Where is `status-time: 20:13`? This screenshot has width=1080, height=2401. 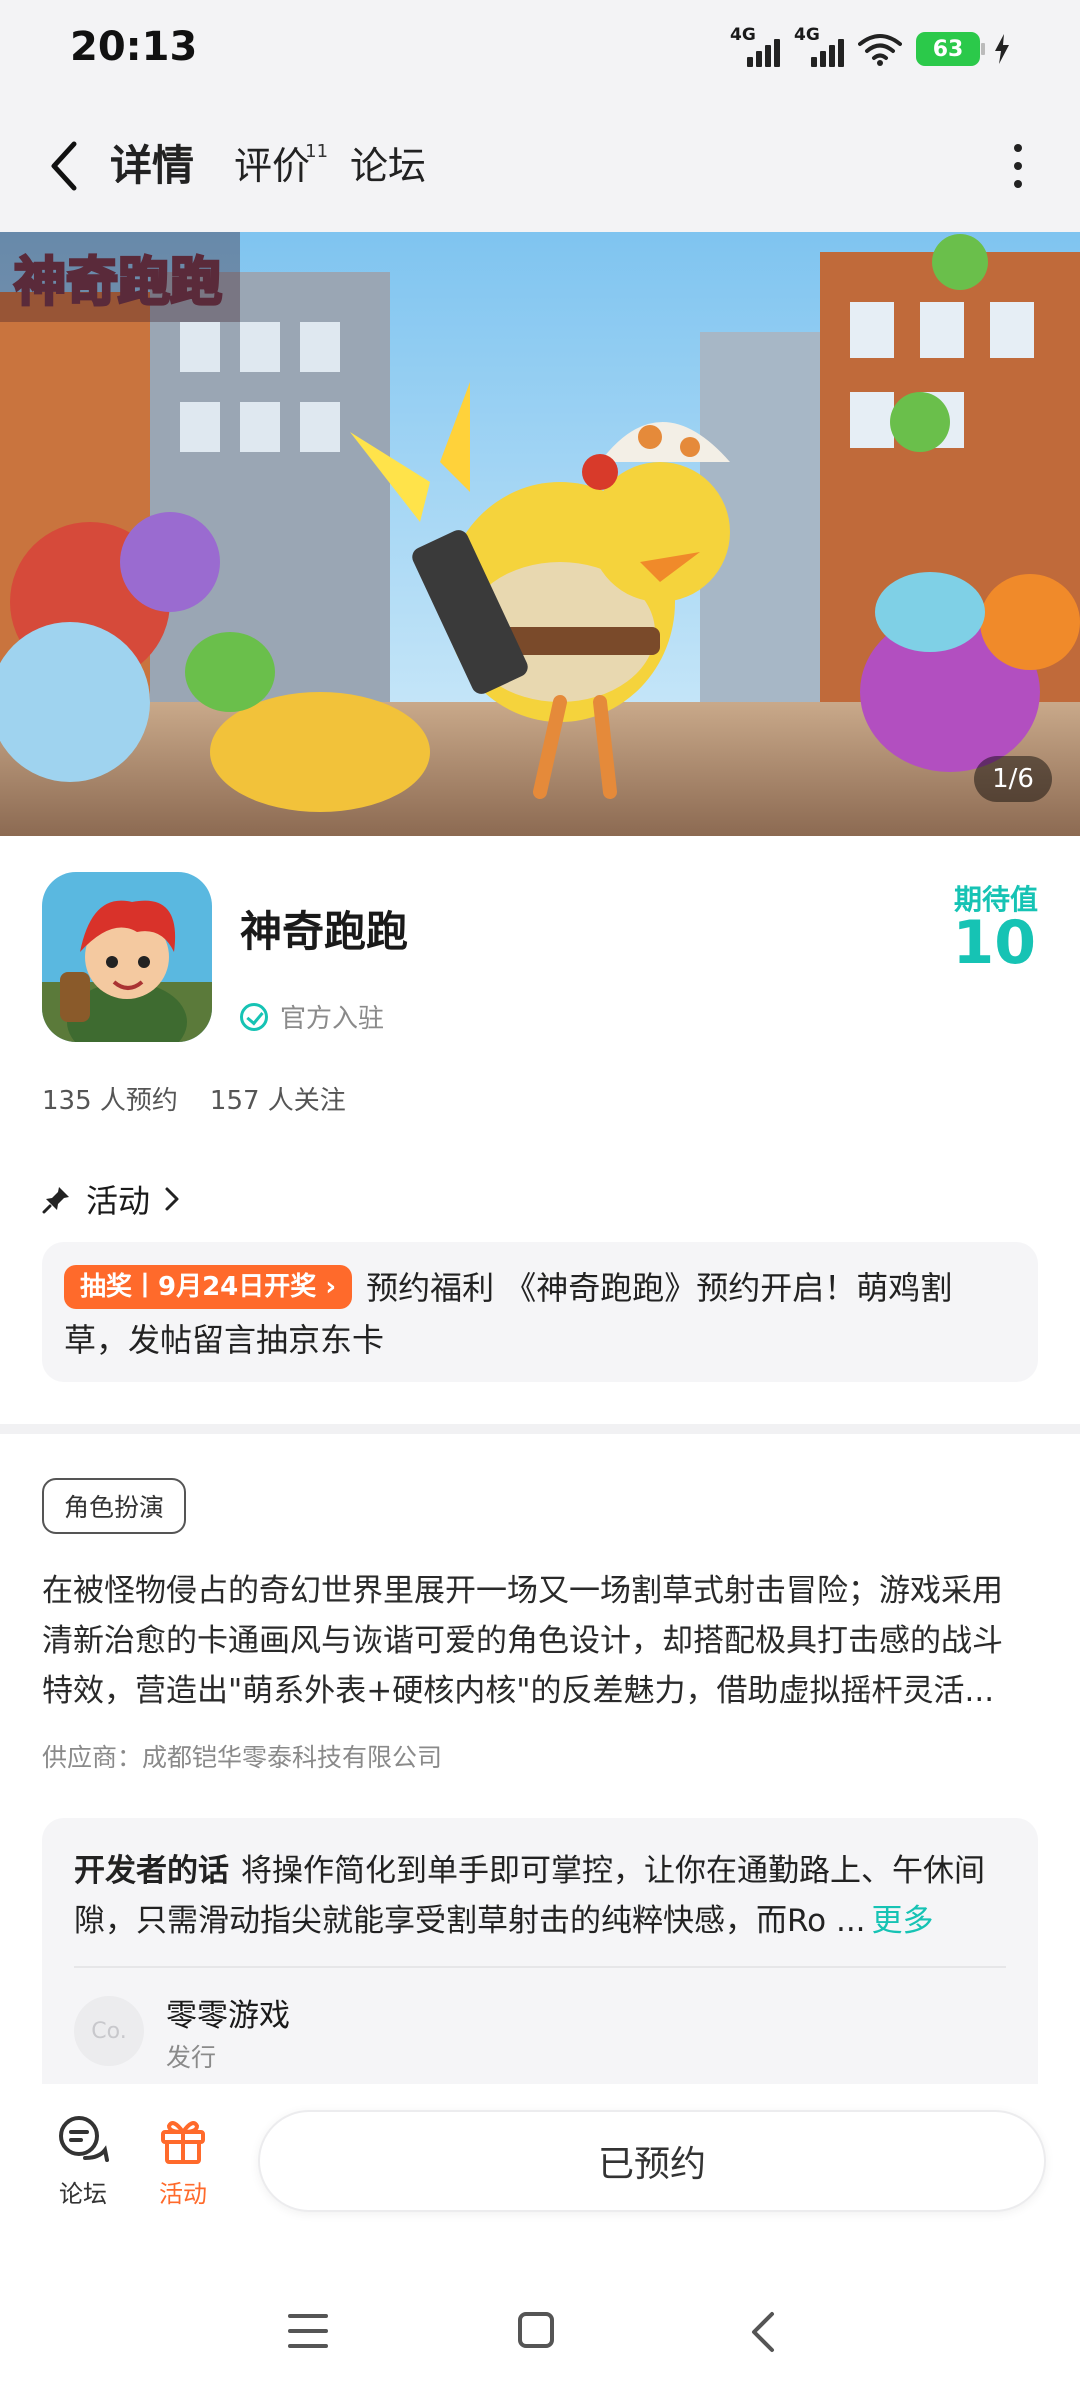
status-time: 20:13 is located at coordinates (134, 47).